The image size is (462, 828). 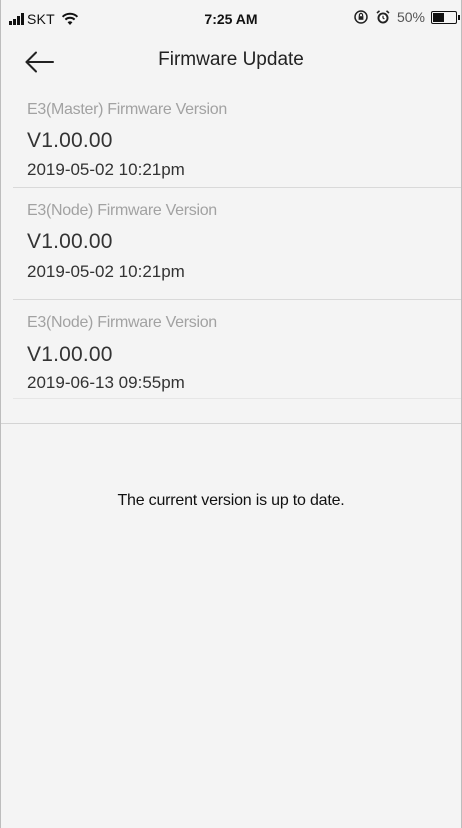 I want to click on firmware-date: 2019-06-13 09:55pm, so click(x=106, y=382).